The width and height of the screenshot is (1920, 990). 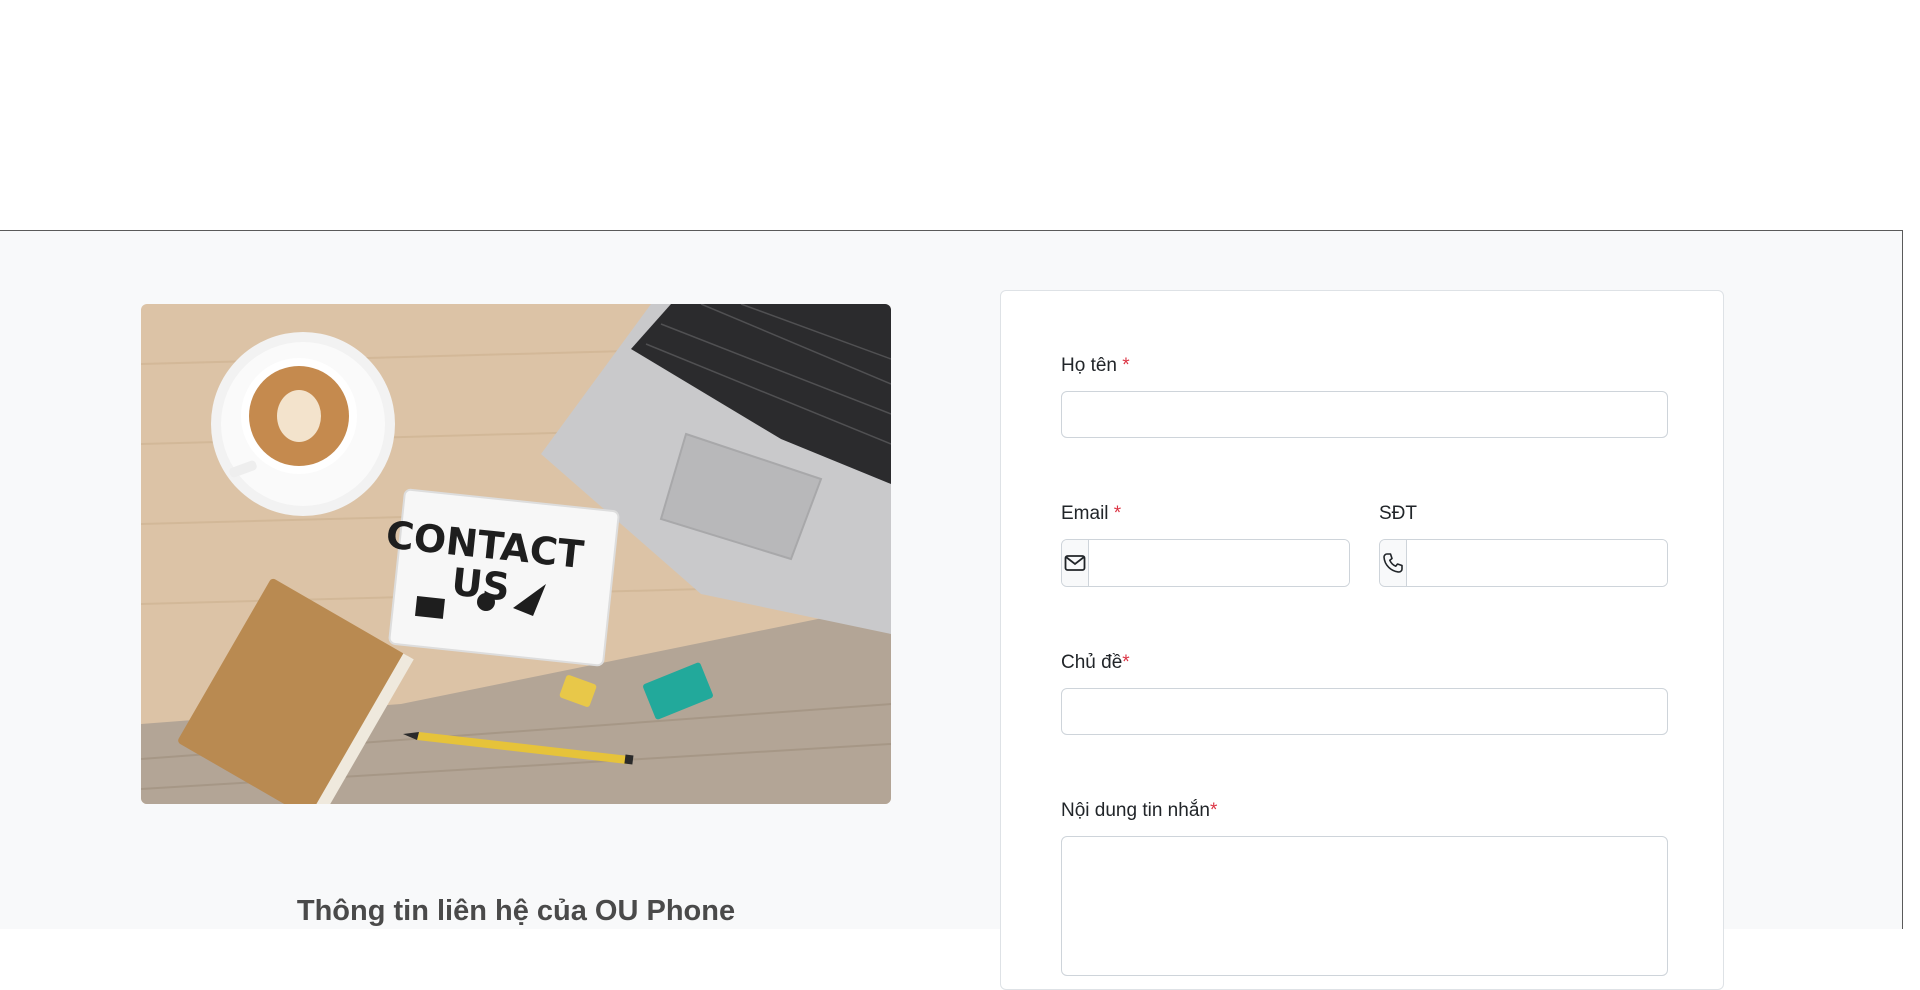 What do you see at coordinates (1393, 563) in the screenshot?
I see `telephone-icon` at bounding box center [1393, 563].